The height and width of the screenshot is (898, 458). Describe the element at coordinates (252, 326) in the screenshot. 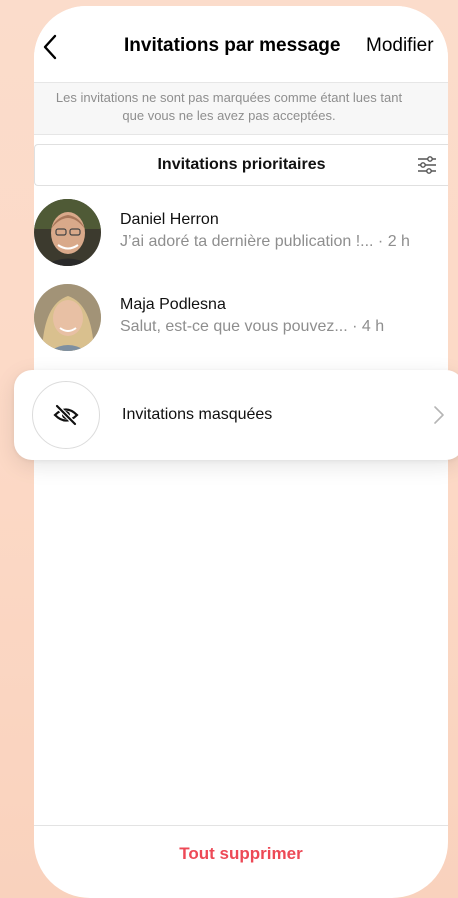

I see `request-preview: Salut, est-ce que vous pouvez... · 4 h` at that location.